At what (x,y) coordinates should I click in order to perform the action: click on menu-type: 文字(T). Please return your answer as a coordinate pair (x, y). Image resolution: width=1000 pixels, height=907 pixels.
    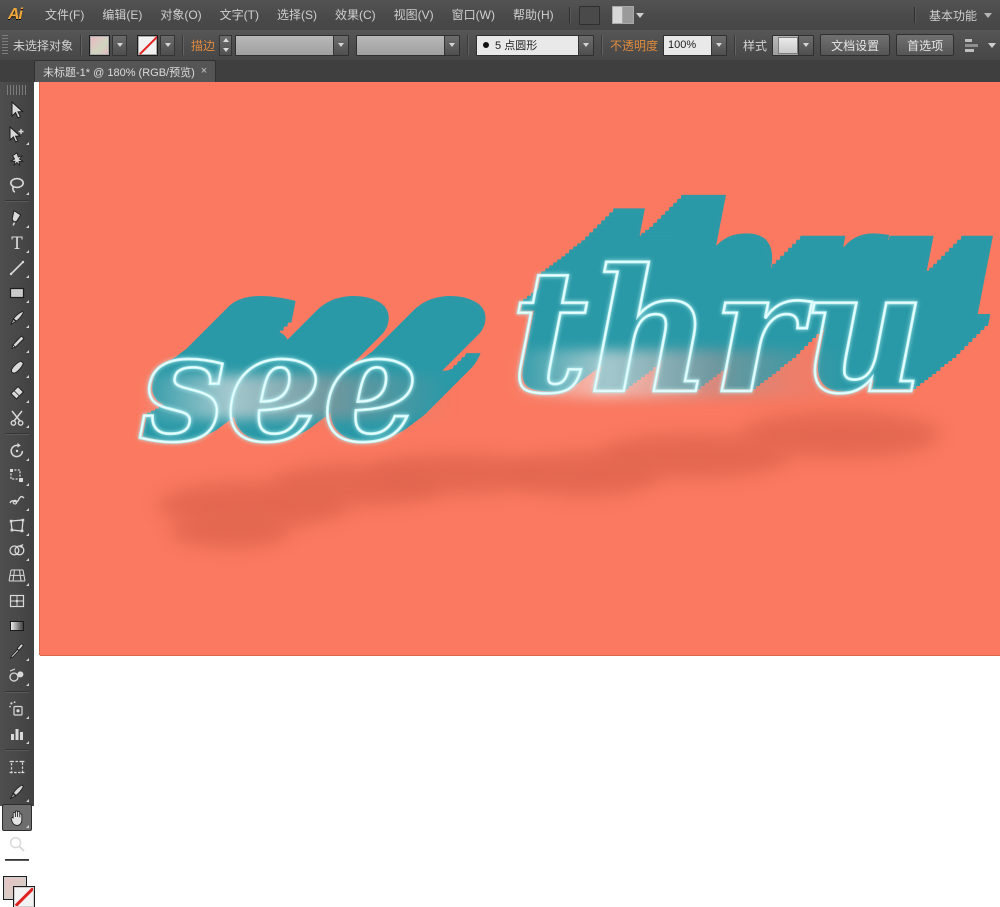
    Looking at the image, I should click on (239, 15).